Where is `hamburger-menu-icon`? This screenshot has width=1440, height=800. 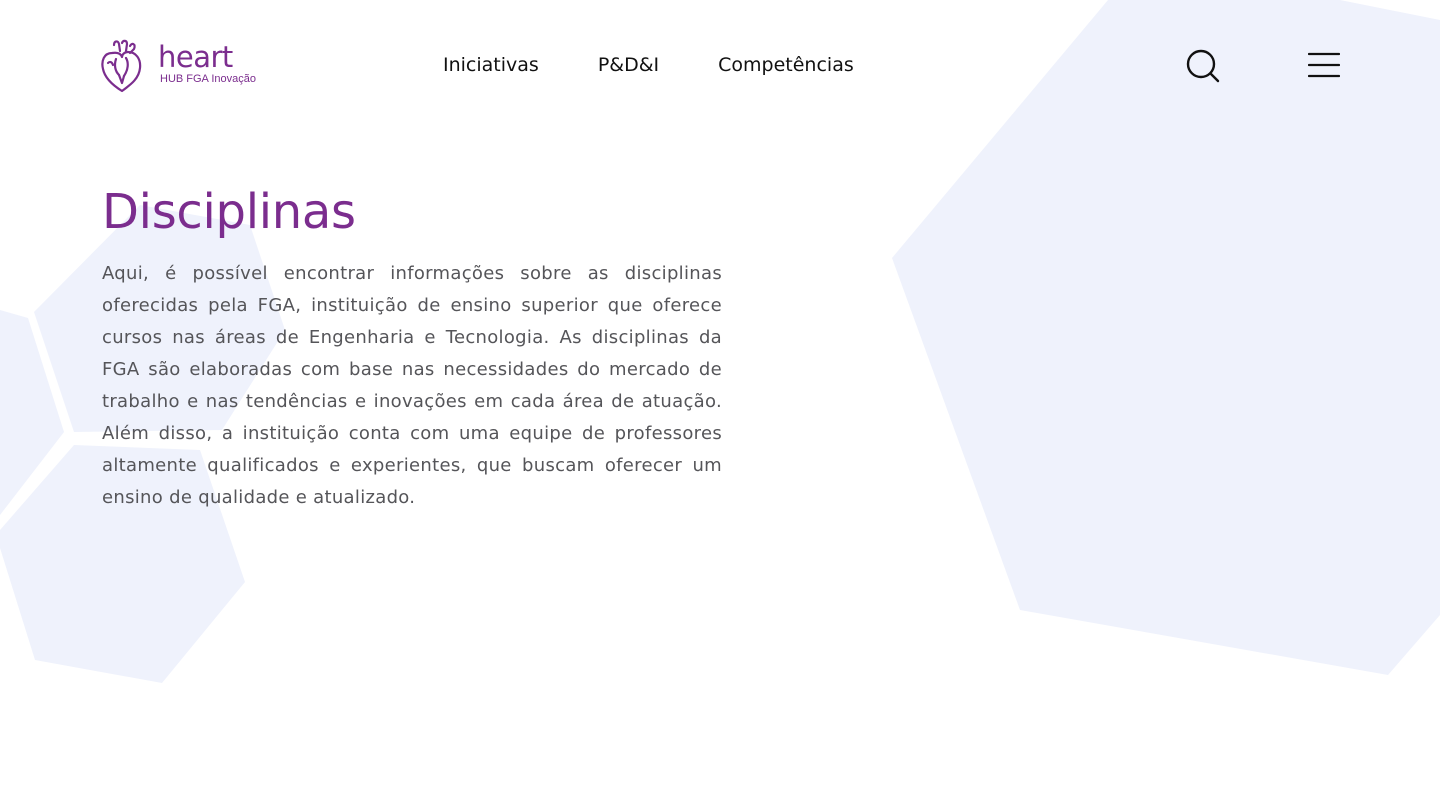 hamburger-menu-icon is located at coordinates (1324, 65).